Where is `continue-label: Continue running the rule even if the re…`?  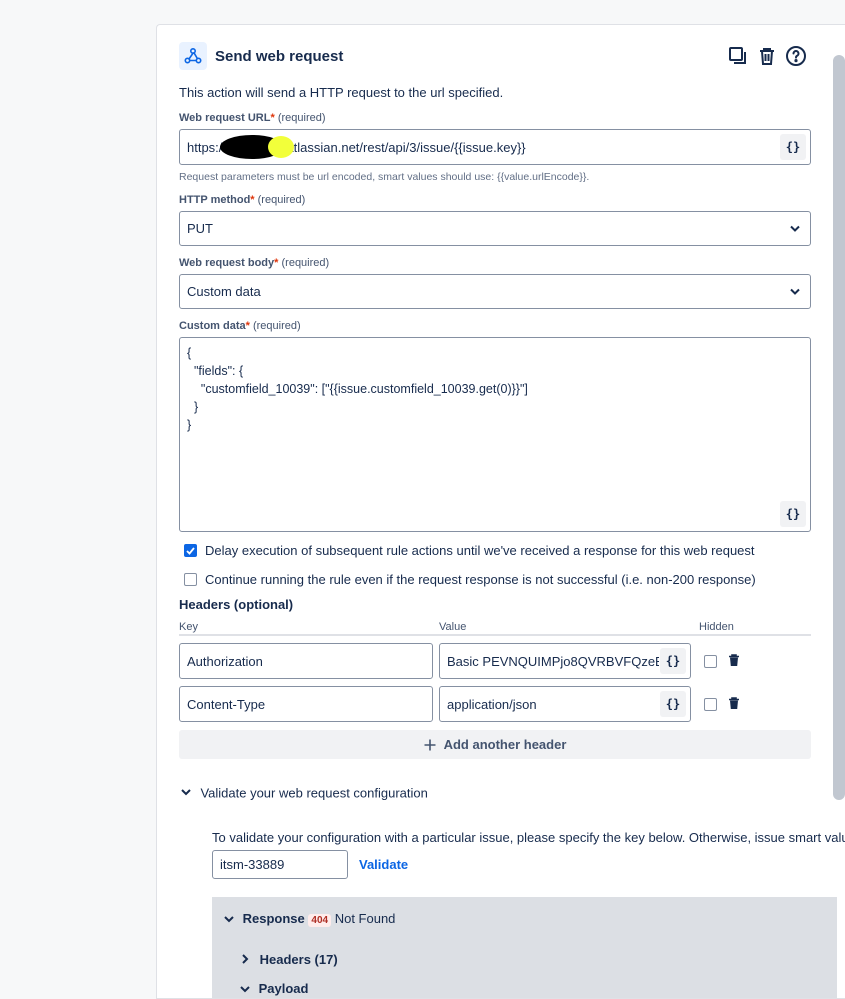 continue-label: Continue running the rule even if the re… is located at coordinates (480, 579).